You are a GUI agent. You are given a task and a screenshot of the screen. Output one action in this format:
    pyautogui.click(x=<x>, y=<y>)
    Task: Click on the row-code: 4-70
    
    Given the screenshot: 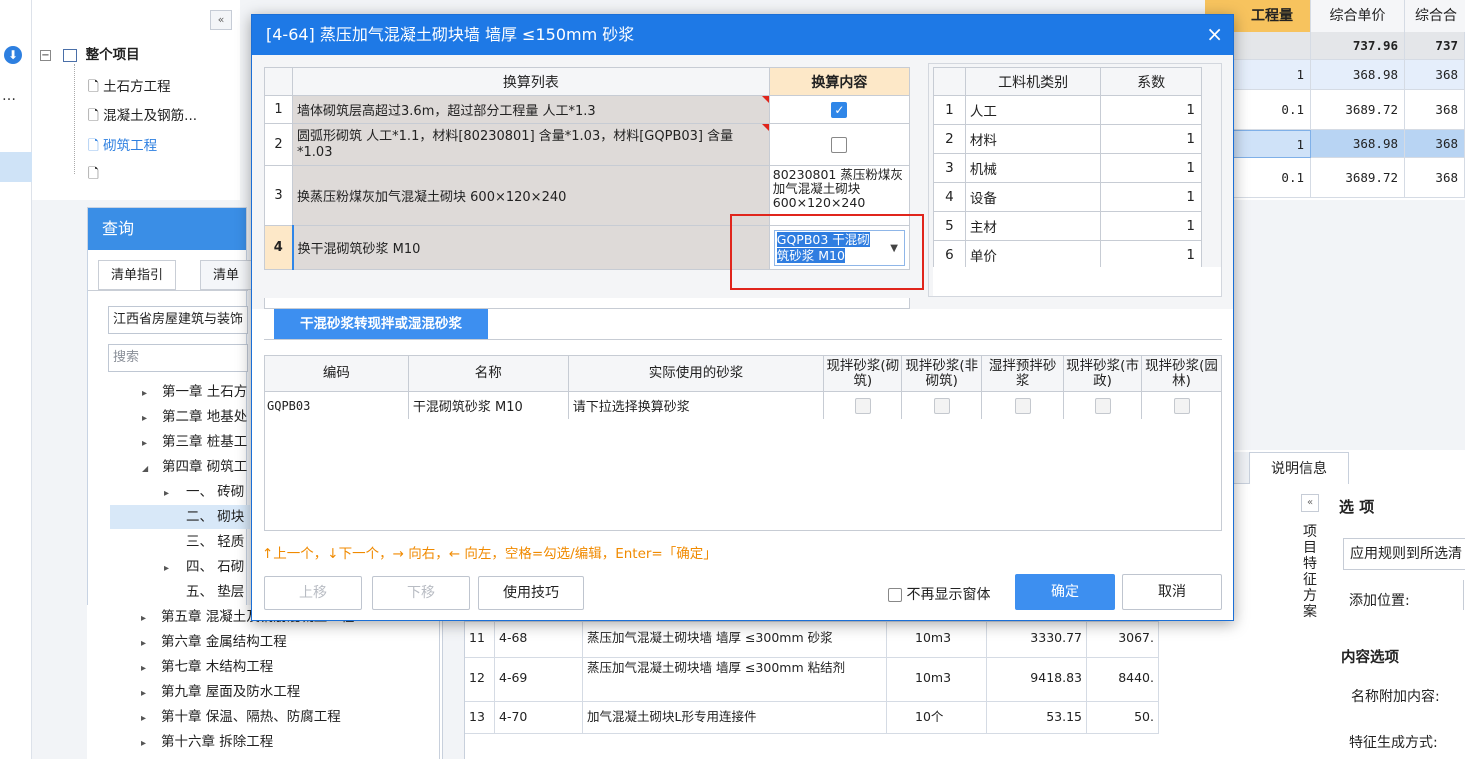 What is the action you would take?
    pyautogui.click(x=539, y=718)
    